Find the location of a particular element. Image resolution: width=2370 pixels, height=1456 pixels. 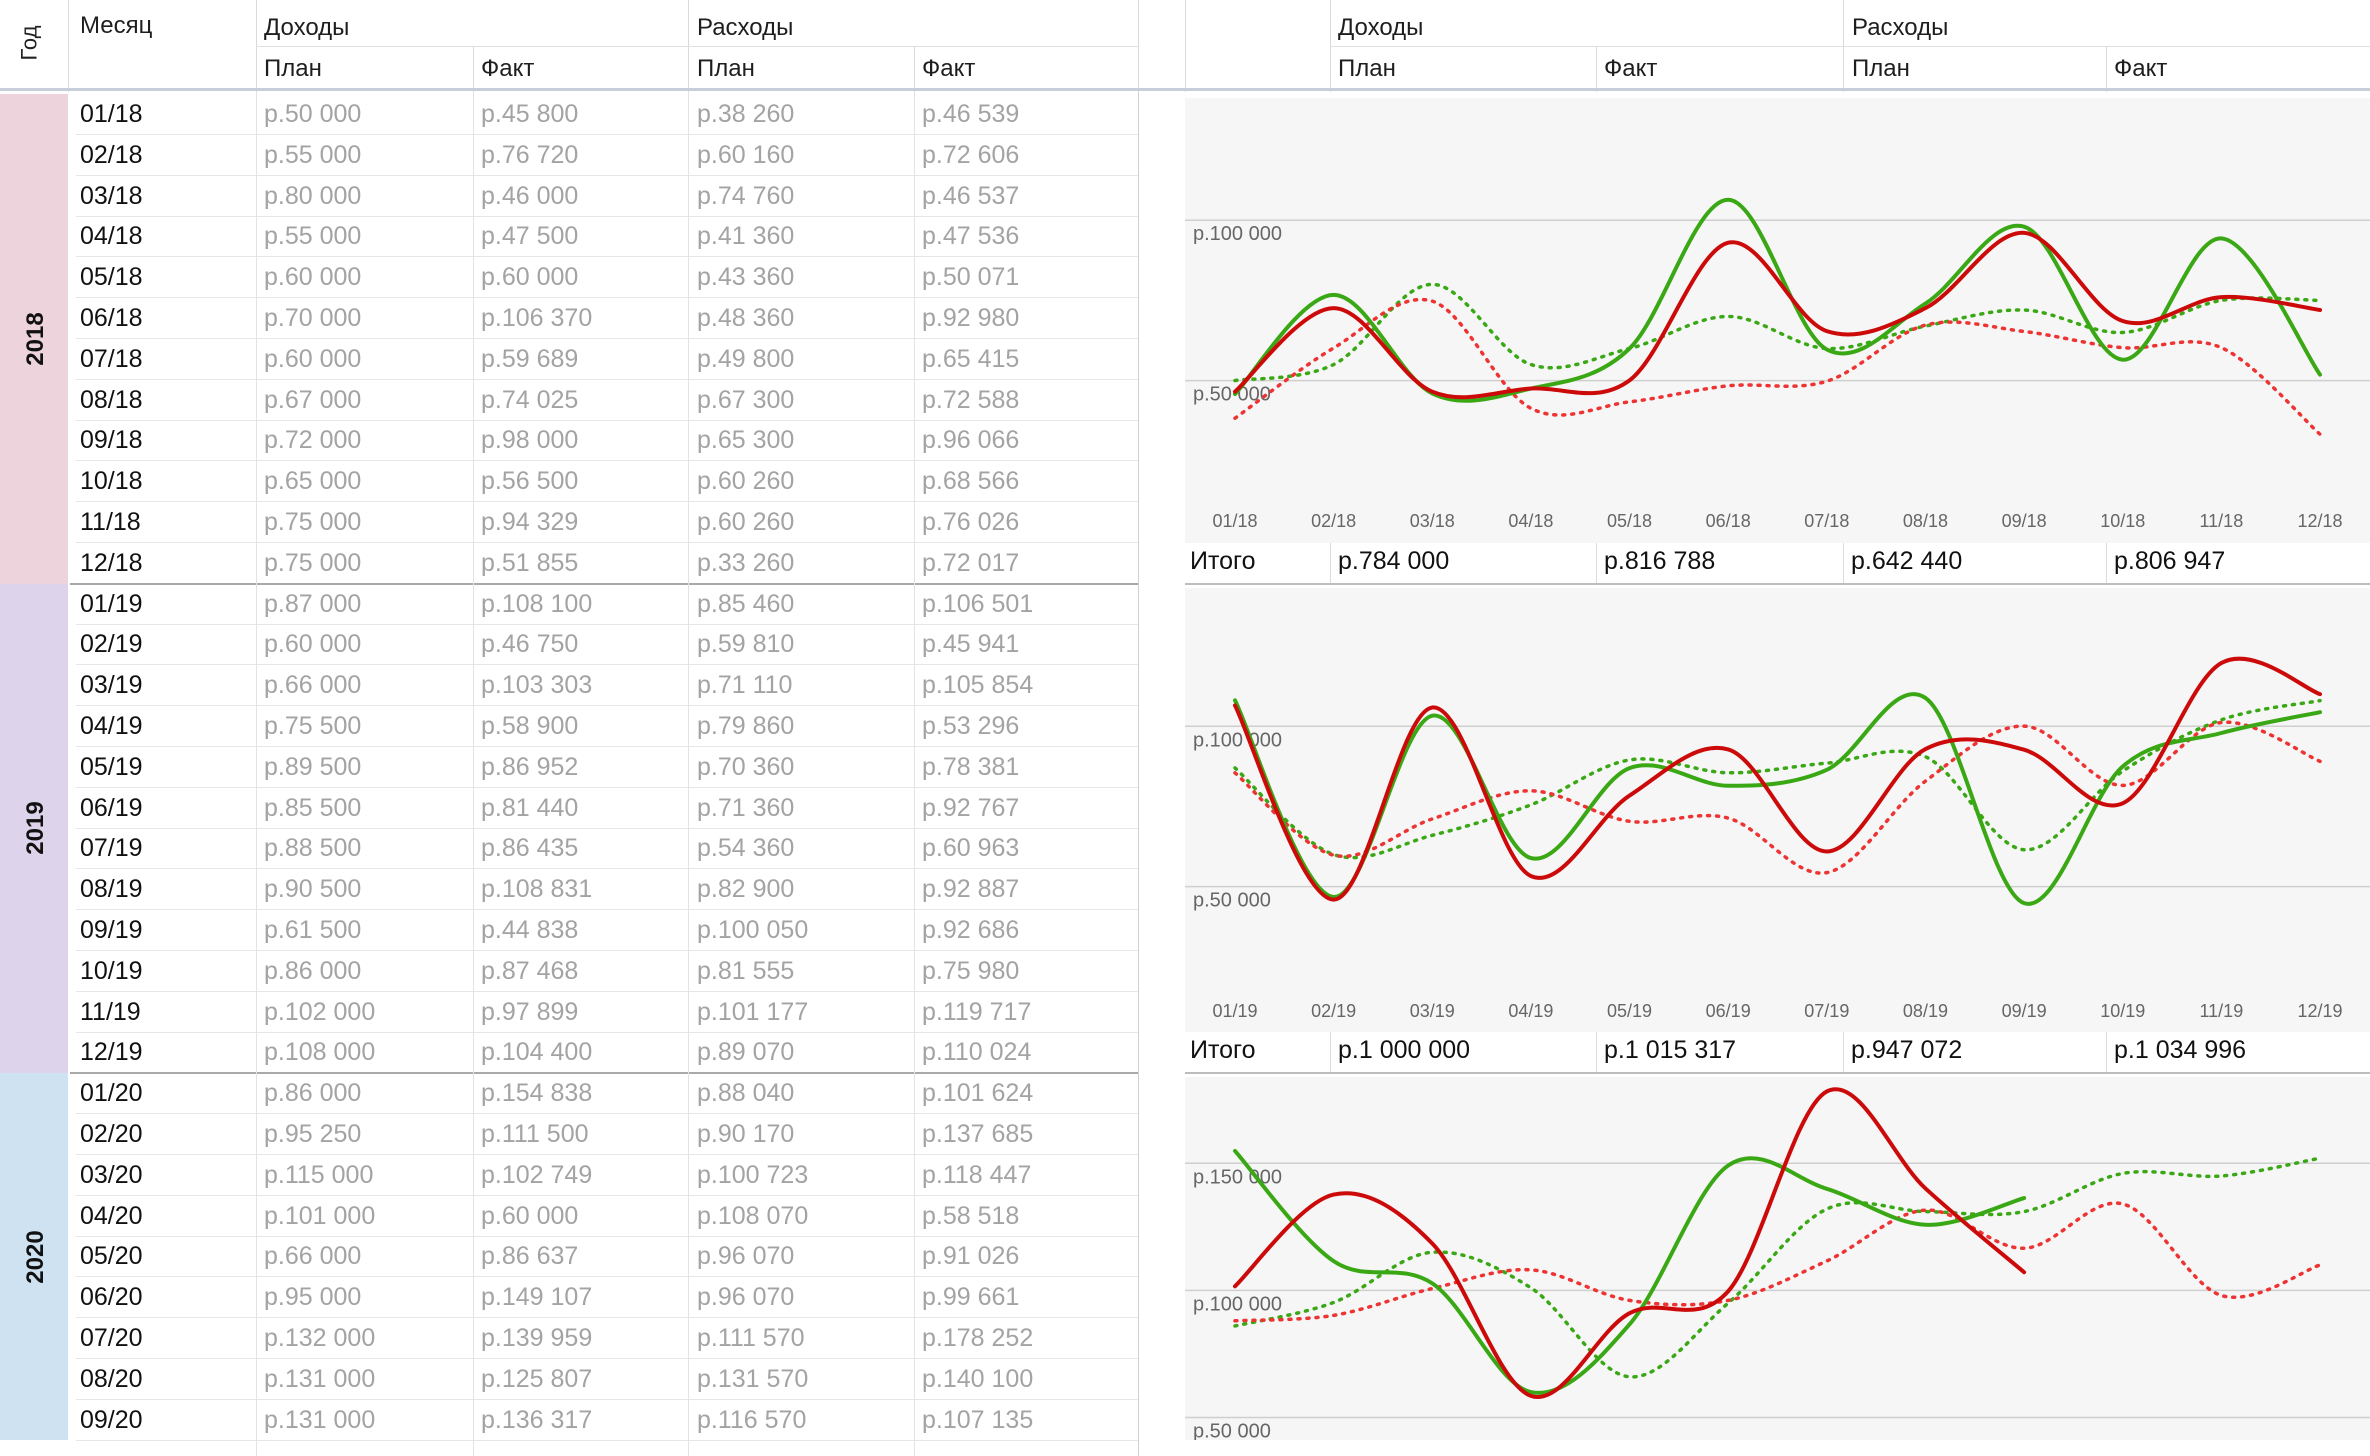

expense-plan-cell: р.54 360 is located at coordinates (745, 848).